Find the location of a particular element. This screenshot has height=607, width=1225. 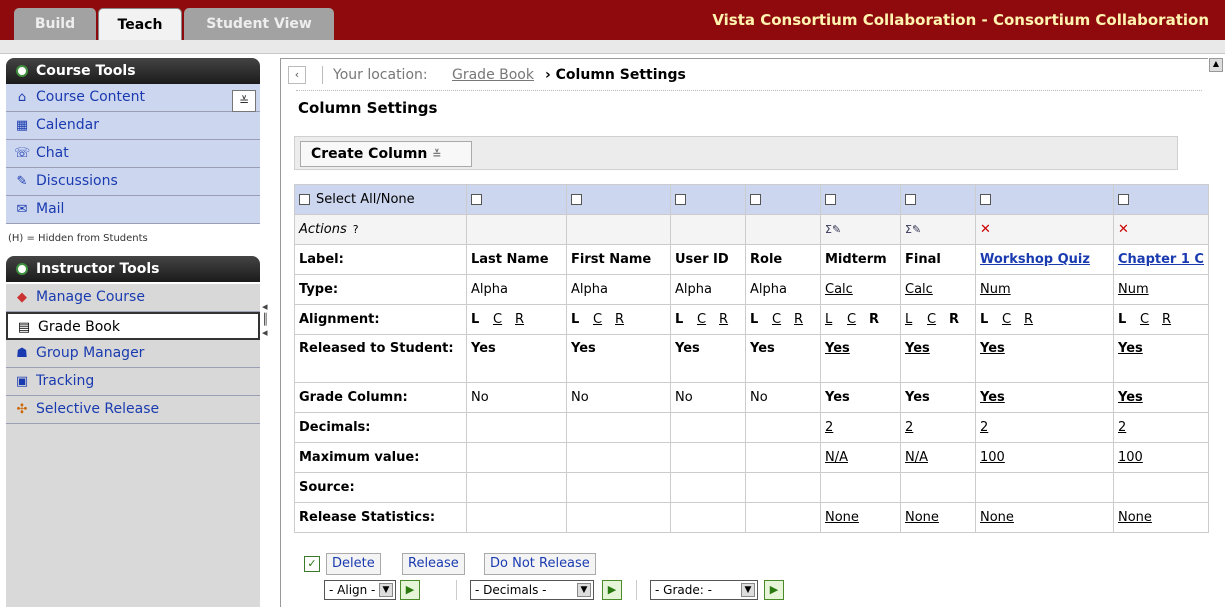

sidebar-item-calendar: ▦ Calendar is located at coordinates (133, 126).